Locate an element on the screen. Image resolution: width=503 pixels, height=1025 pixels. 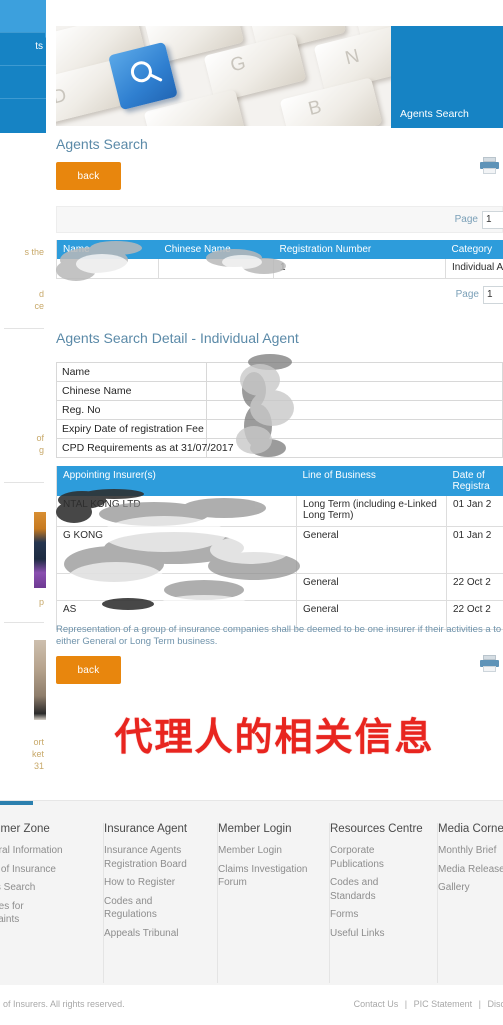
table-row: General 22 Oct 2 is located at coordinates (280, 587).